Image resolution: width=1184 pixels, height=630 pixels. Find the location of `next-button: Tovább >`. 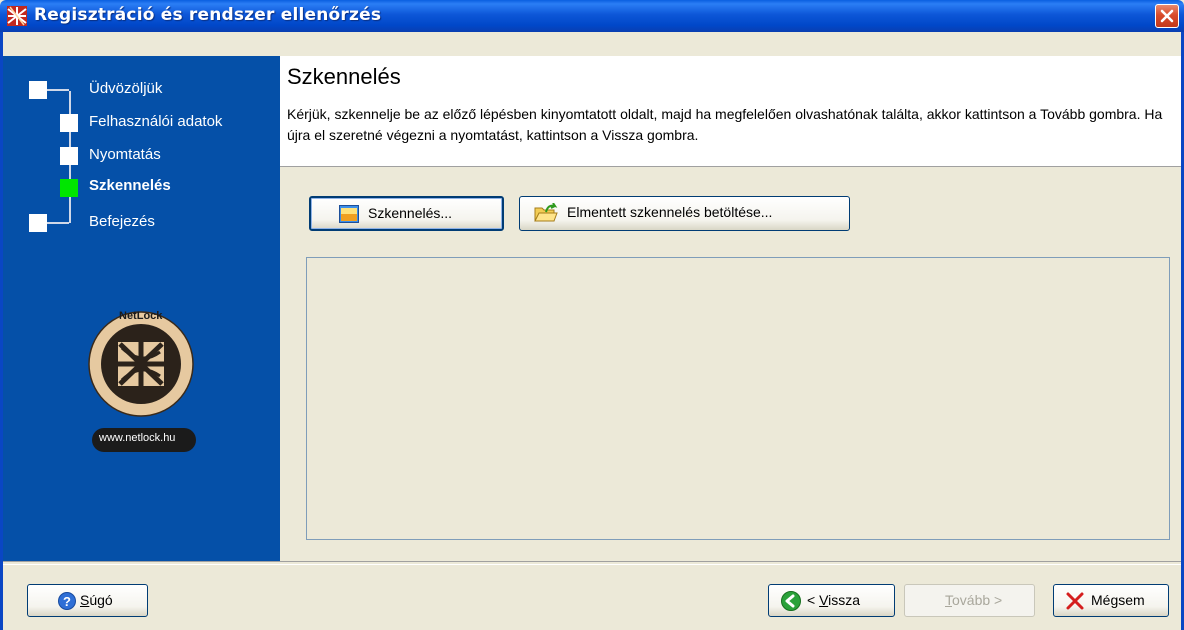

next-button: Tovább > is located at coordinates (969, 600).